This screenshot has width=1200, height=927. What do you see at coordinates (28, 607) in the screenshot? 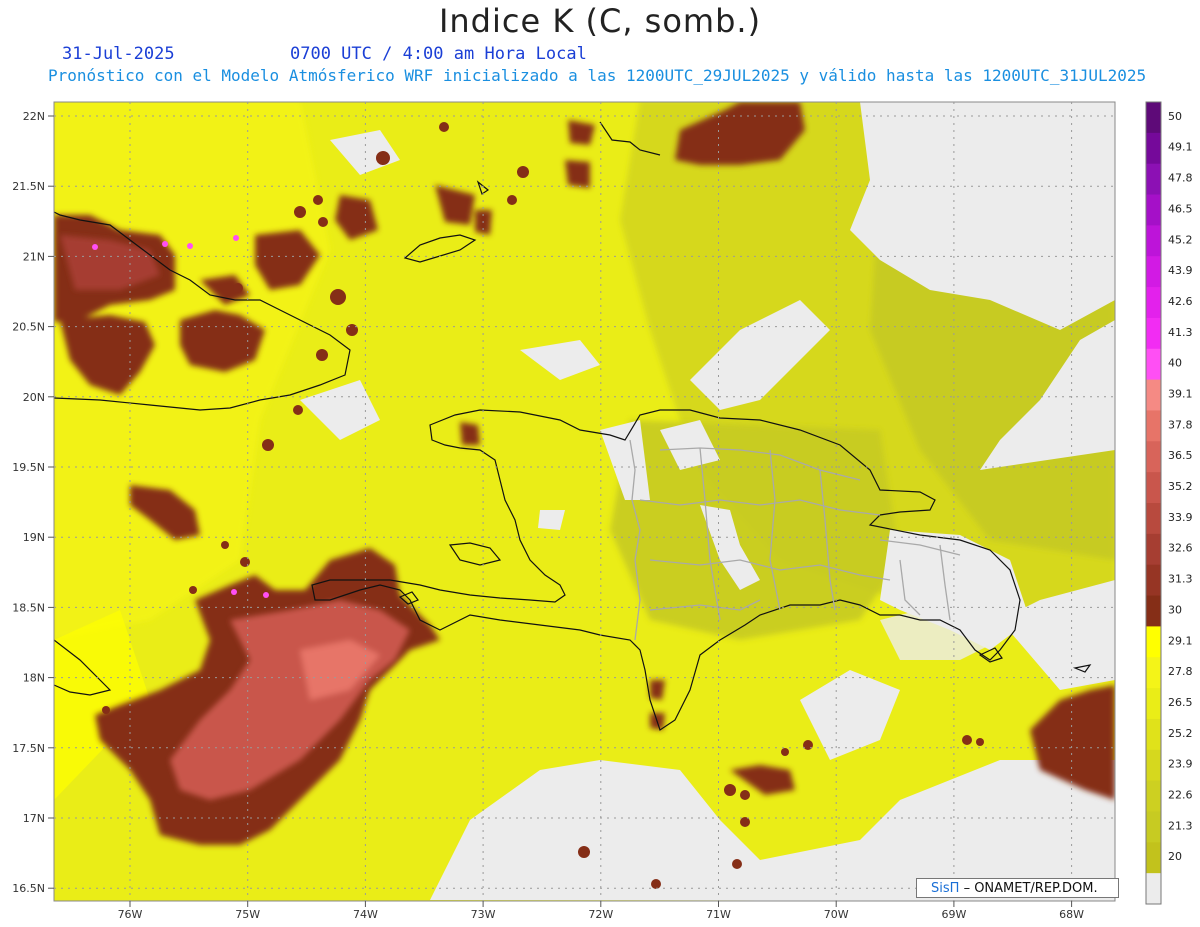
I see `lat-label: 18.5N` at bounding box center [28, 607].